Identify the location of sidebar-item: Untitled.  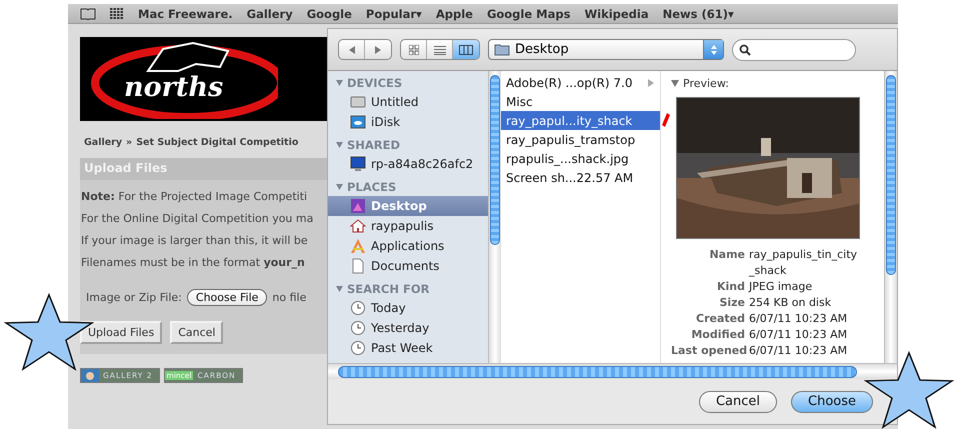
(408, 102).